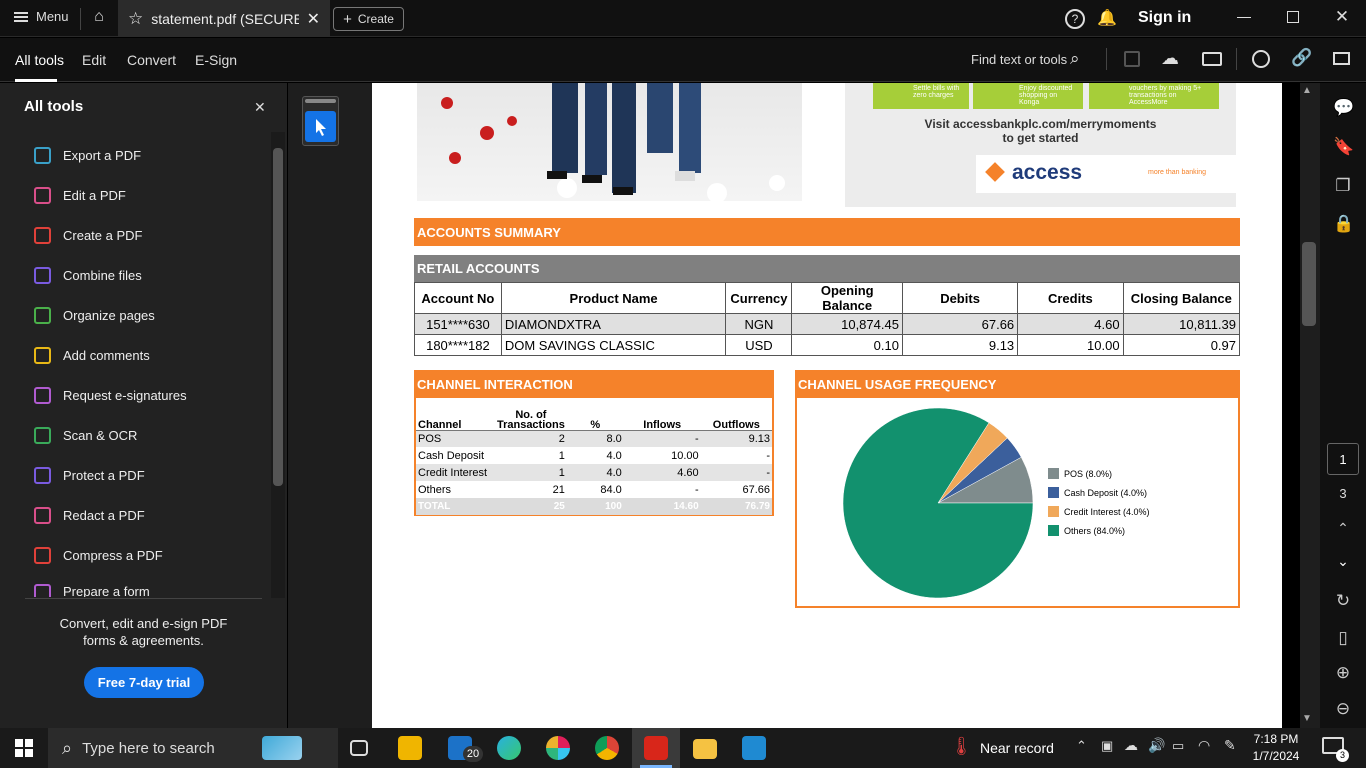  What do you see at coordinates (41, 16) in the screenshot?
I see `menu-button: Menu` at bounding box center [41, 16].